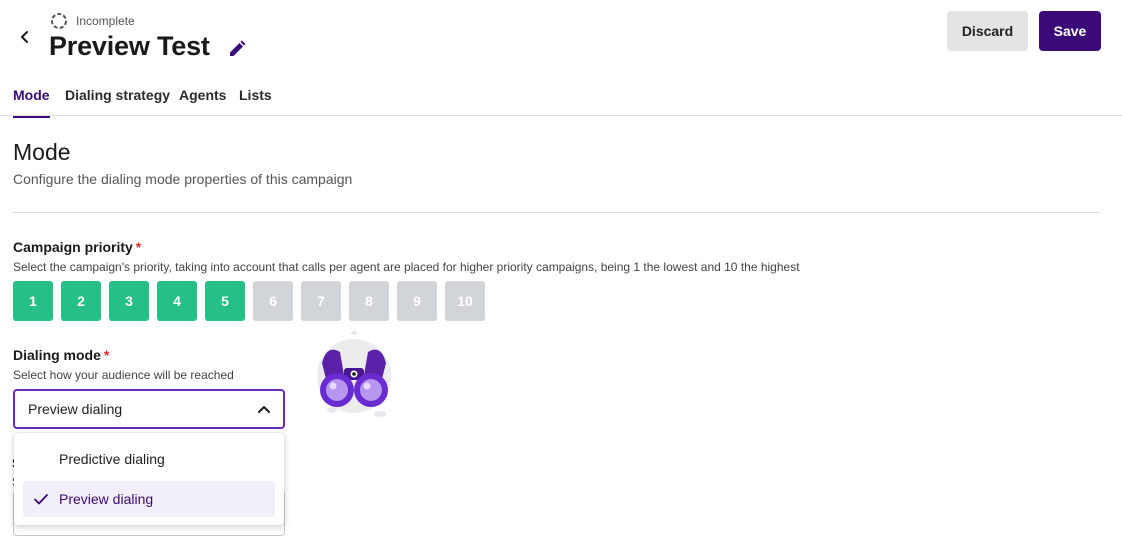 The height and width of the screenshot is (556, 1122). I want to click on tab-lists: Lists, so click(255, 101).